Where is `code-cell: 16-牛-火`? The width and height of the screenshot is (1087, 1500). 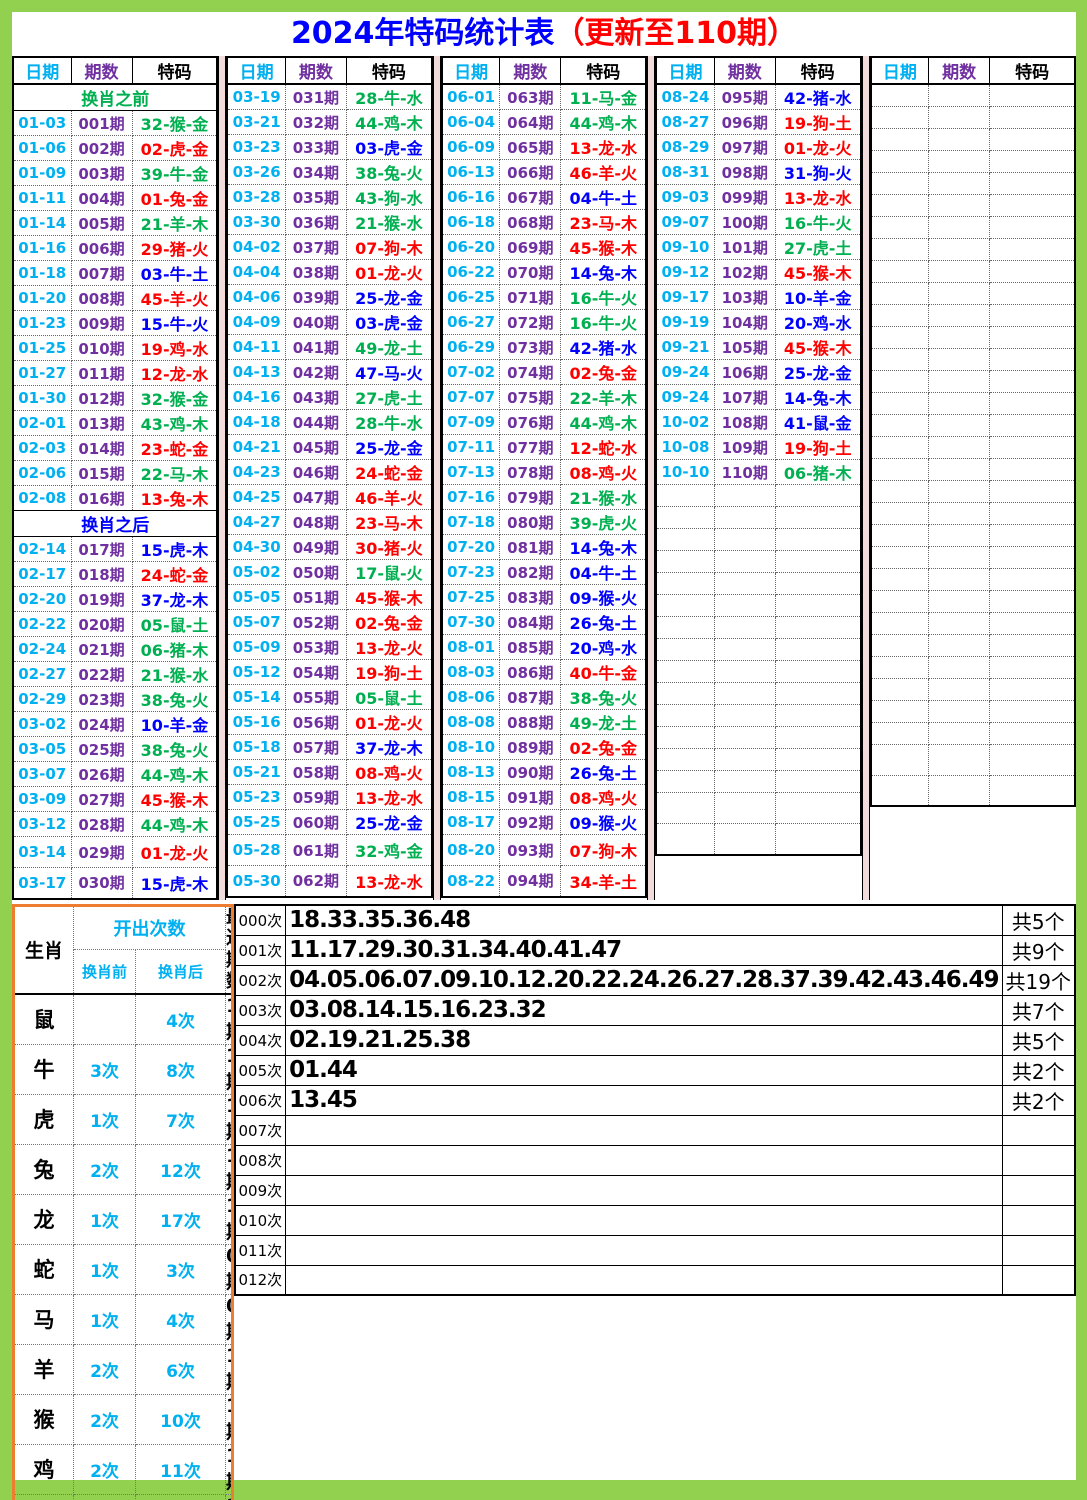 code-cell: 16-牛-火 is located at coordinates (603, 297).